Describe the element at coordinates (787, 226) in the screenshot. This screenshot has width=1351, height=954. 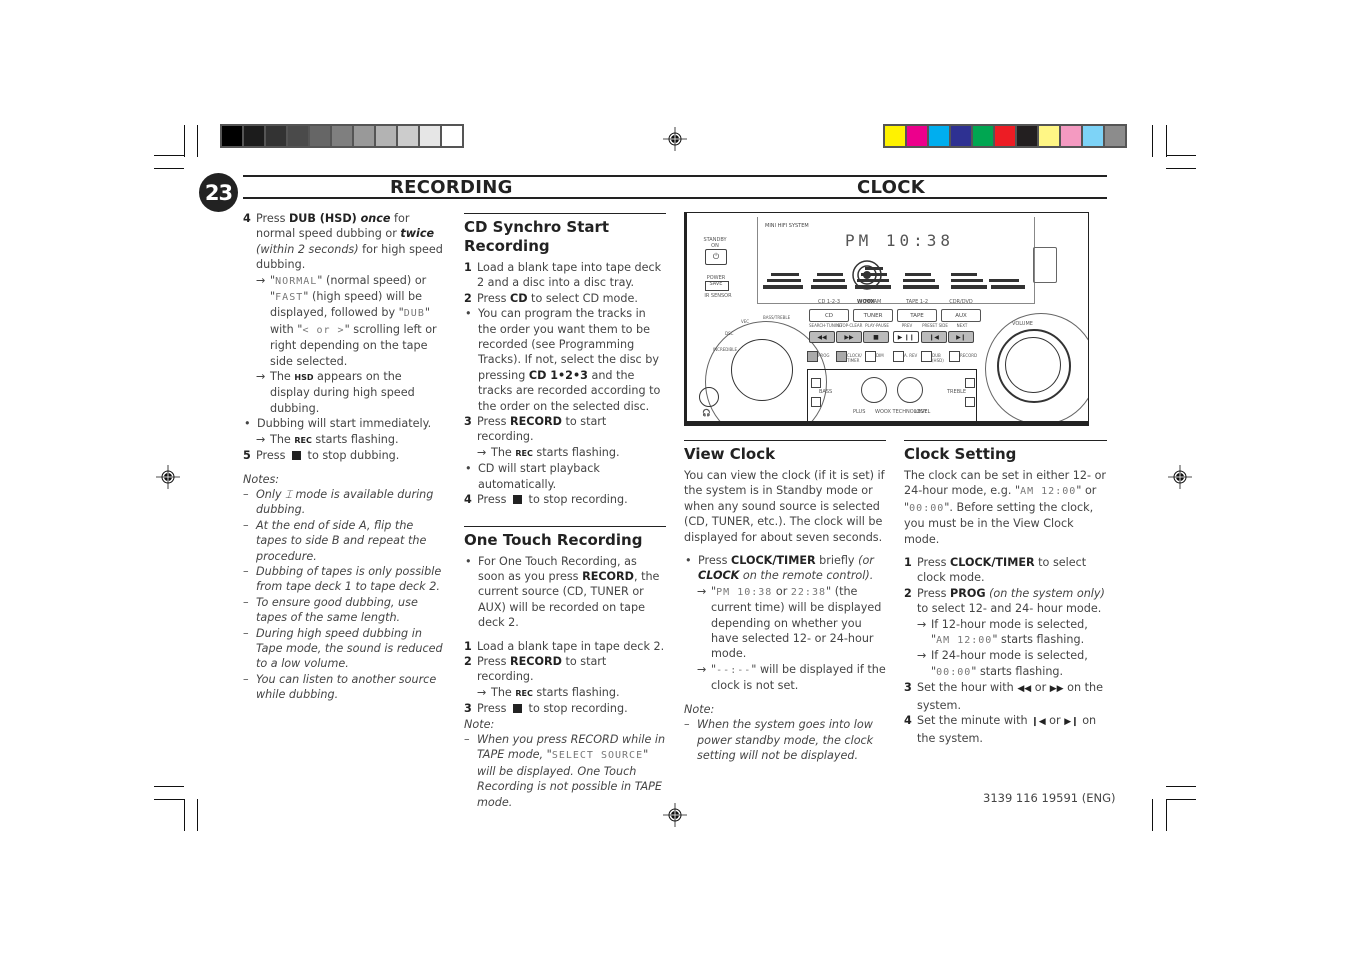
I see `brand-line: MINI HIFI SYSTEM` at that location.